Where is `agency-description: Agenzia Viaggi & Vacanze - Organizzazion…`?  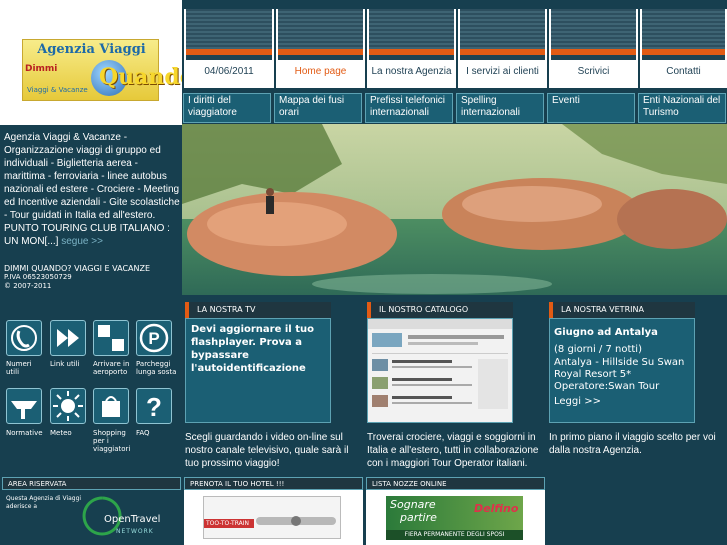
agency-description: Agenzia Viaggi & Vacanze - Organizzazion… is located at coordinates (92, 189).